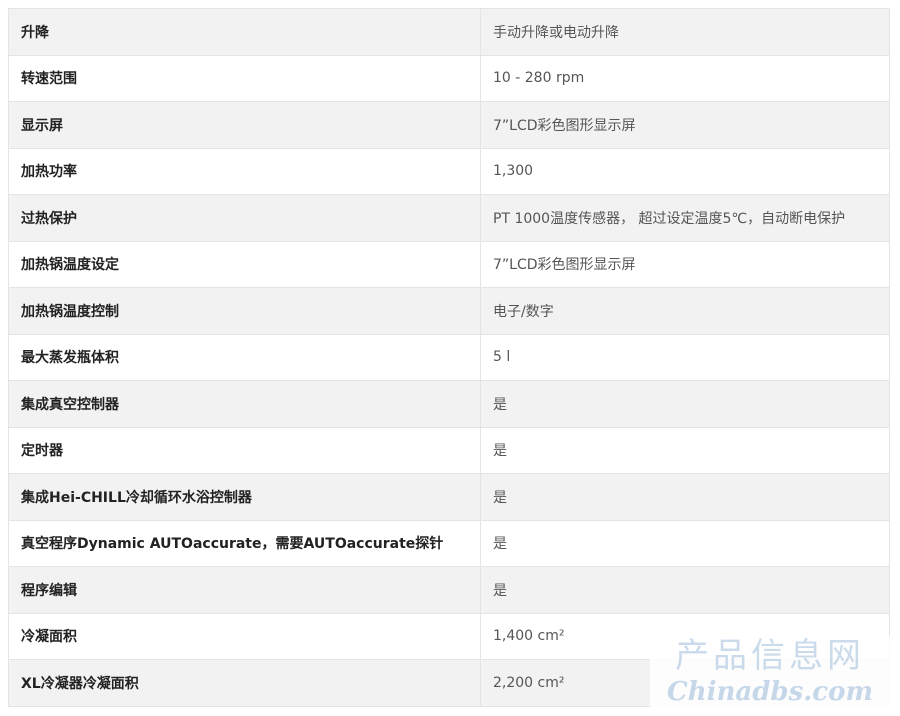 The height and width of the screenshot is (716, 900). What do you see at coordinates (244, 264) in the screenshot?
I see `spec-label: 加热锅温度设定` at bounding box center [244, 264].